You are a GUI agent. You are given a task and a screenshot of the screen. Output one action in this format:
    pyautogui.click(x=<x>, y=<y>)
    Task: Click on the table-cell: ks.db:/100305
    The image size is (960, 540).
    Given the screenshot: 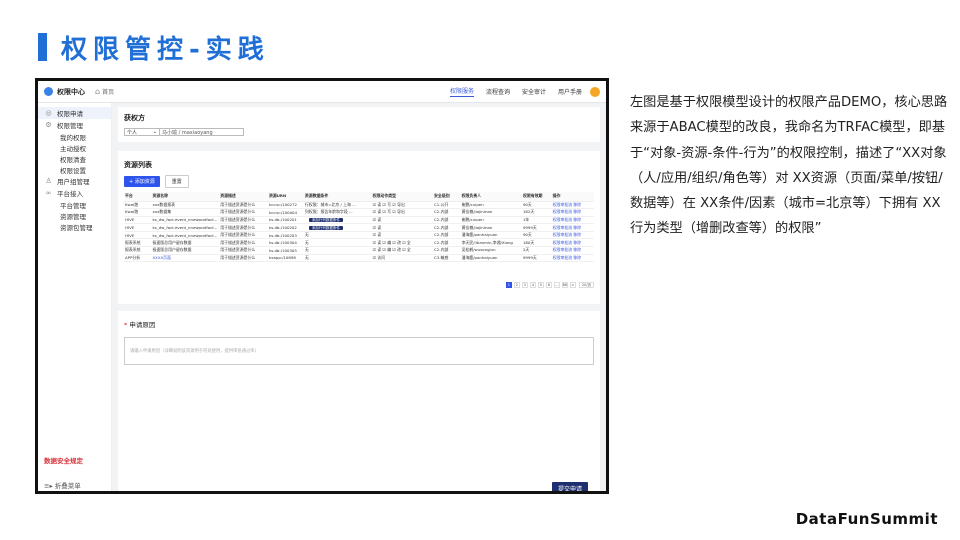 What is the action you would take?
    pyautogui.click(x=285, y=250)
    